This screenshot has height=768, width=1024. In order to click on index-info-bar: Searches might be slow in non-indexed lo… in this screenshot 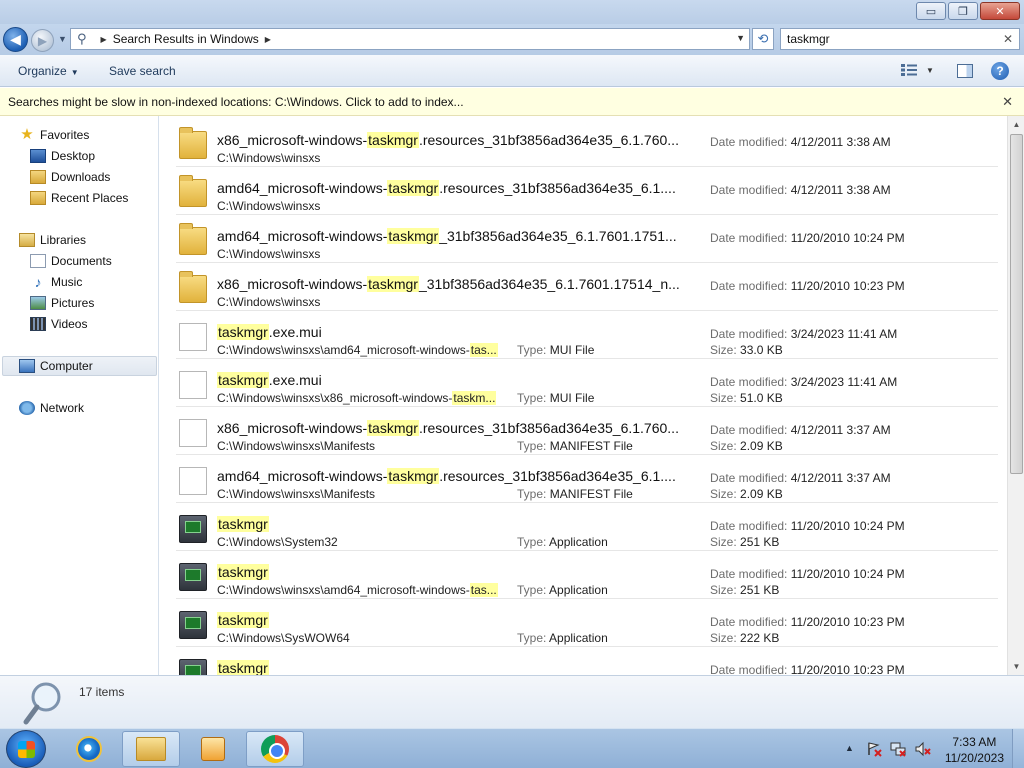, I will do `click(512, 102)`.